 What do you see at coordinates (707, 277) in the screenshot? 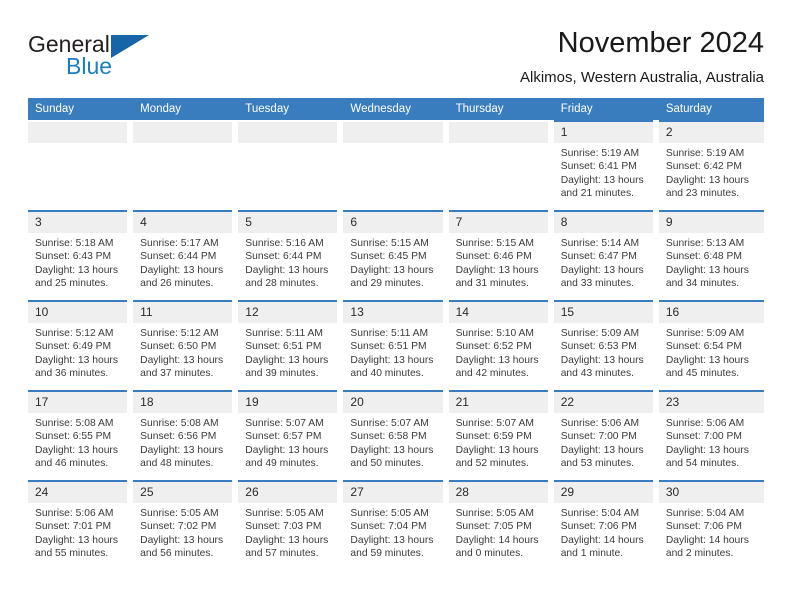
I see `daylight-text: Daylight: 13 hours and 34 minutes.` at bounding box center [707, 277].